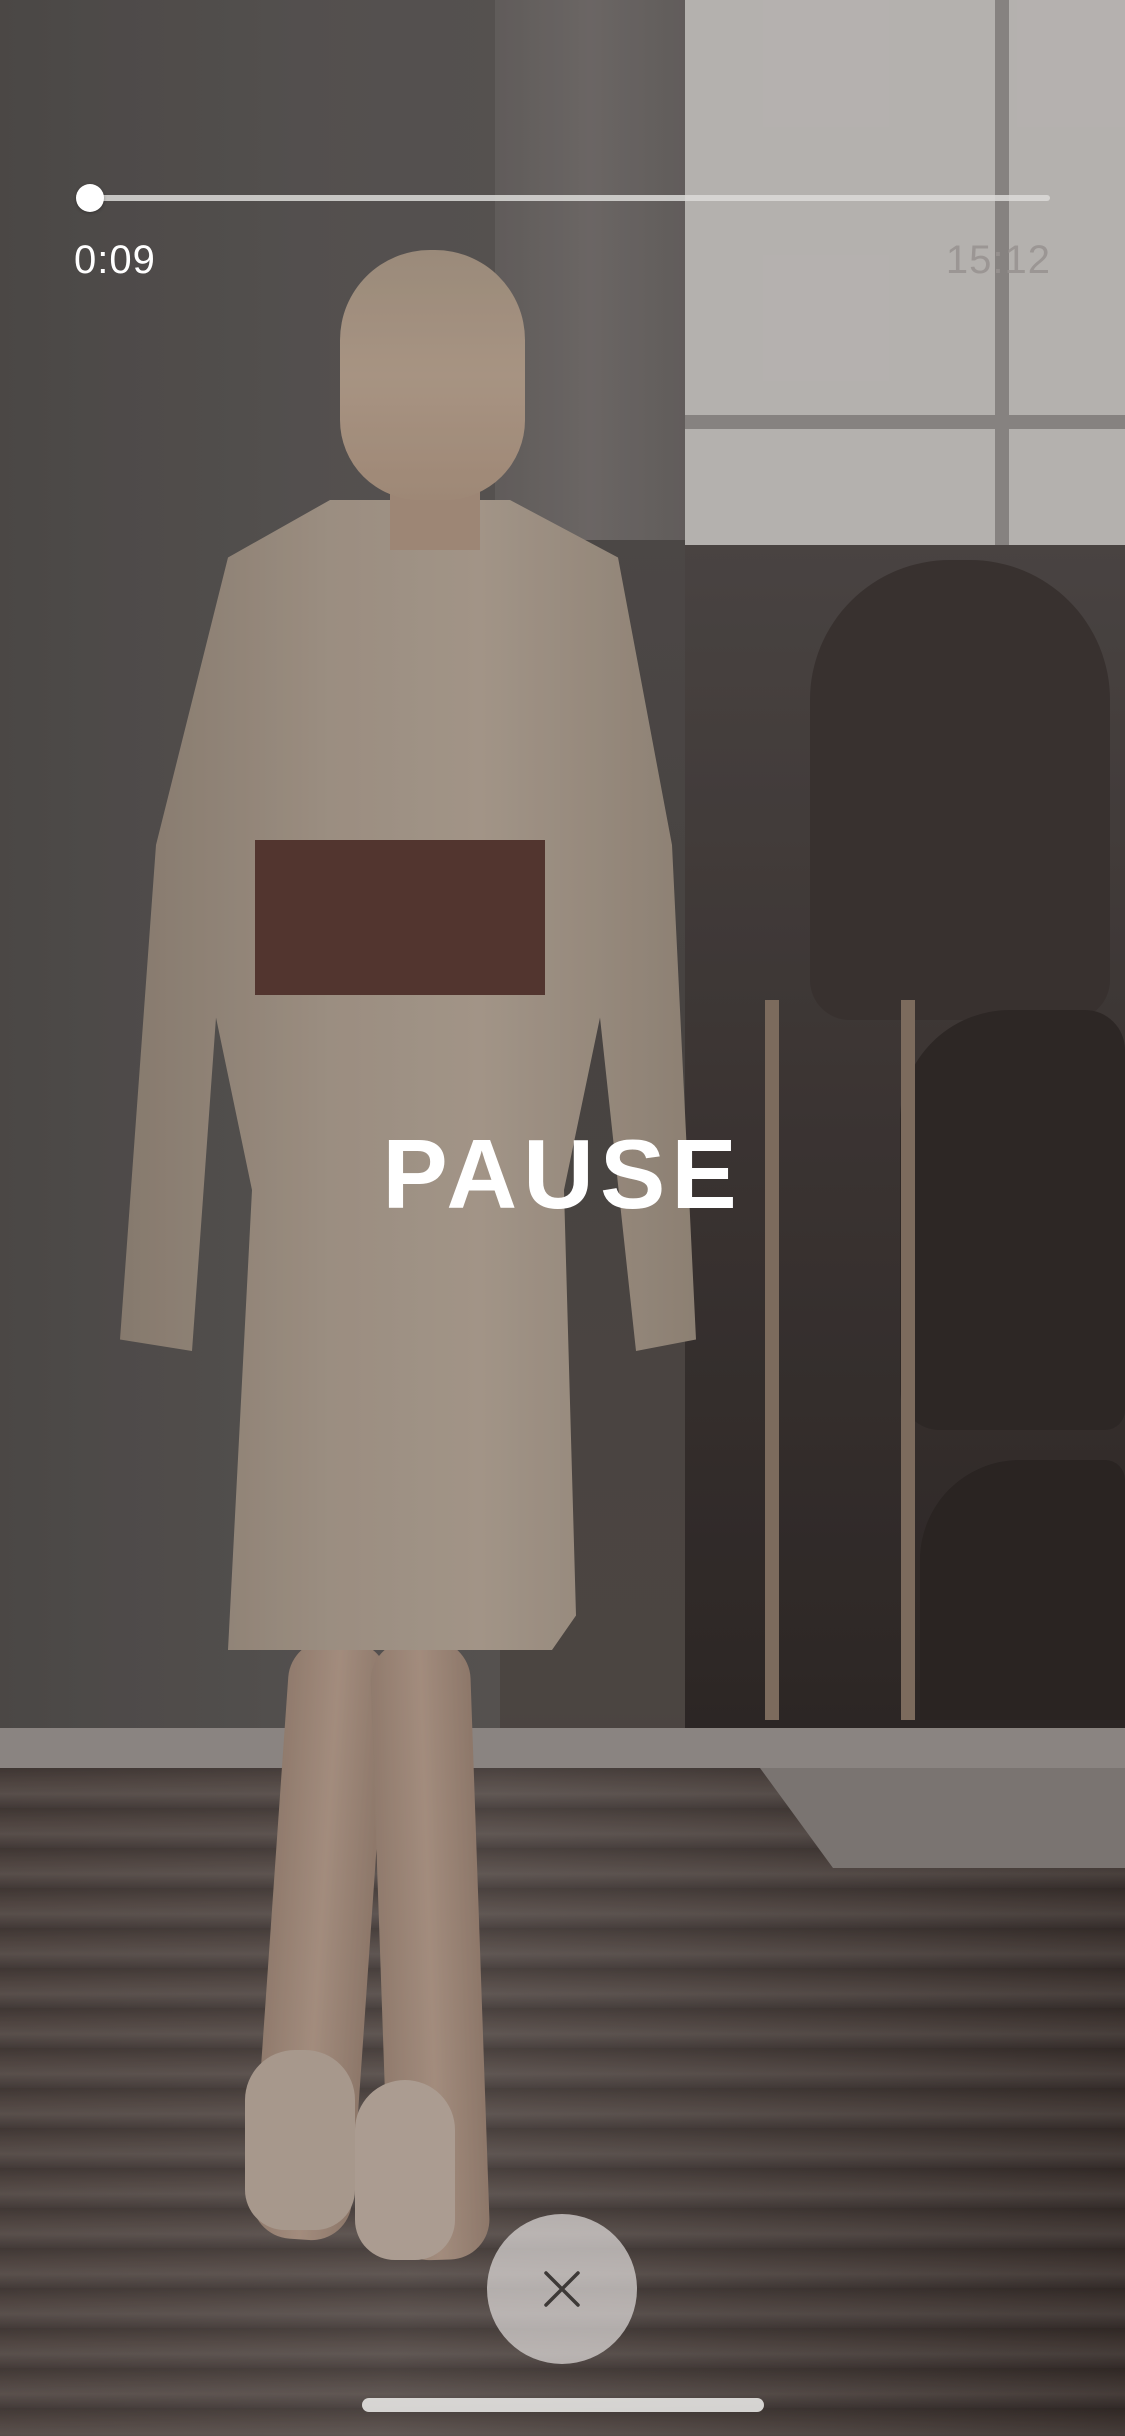  Describe the element at coordinates (562, 1174) in the screenshot. I see `pause-label: PAUSE` at that location.